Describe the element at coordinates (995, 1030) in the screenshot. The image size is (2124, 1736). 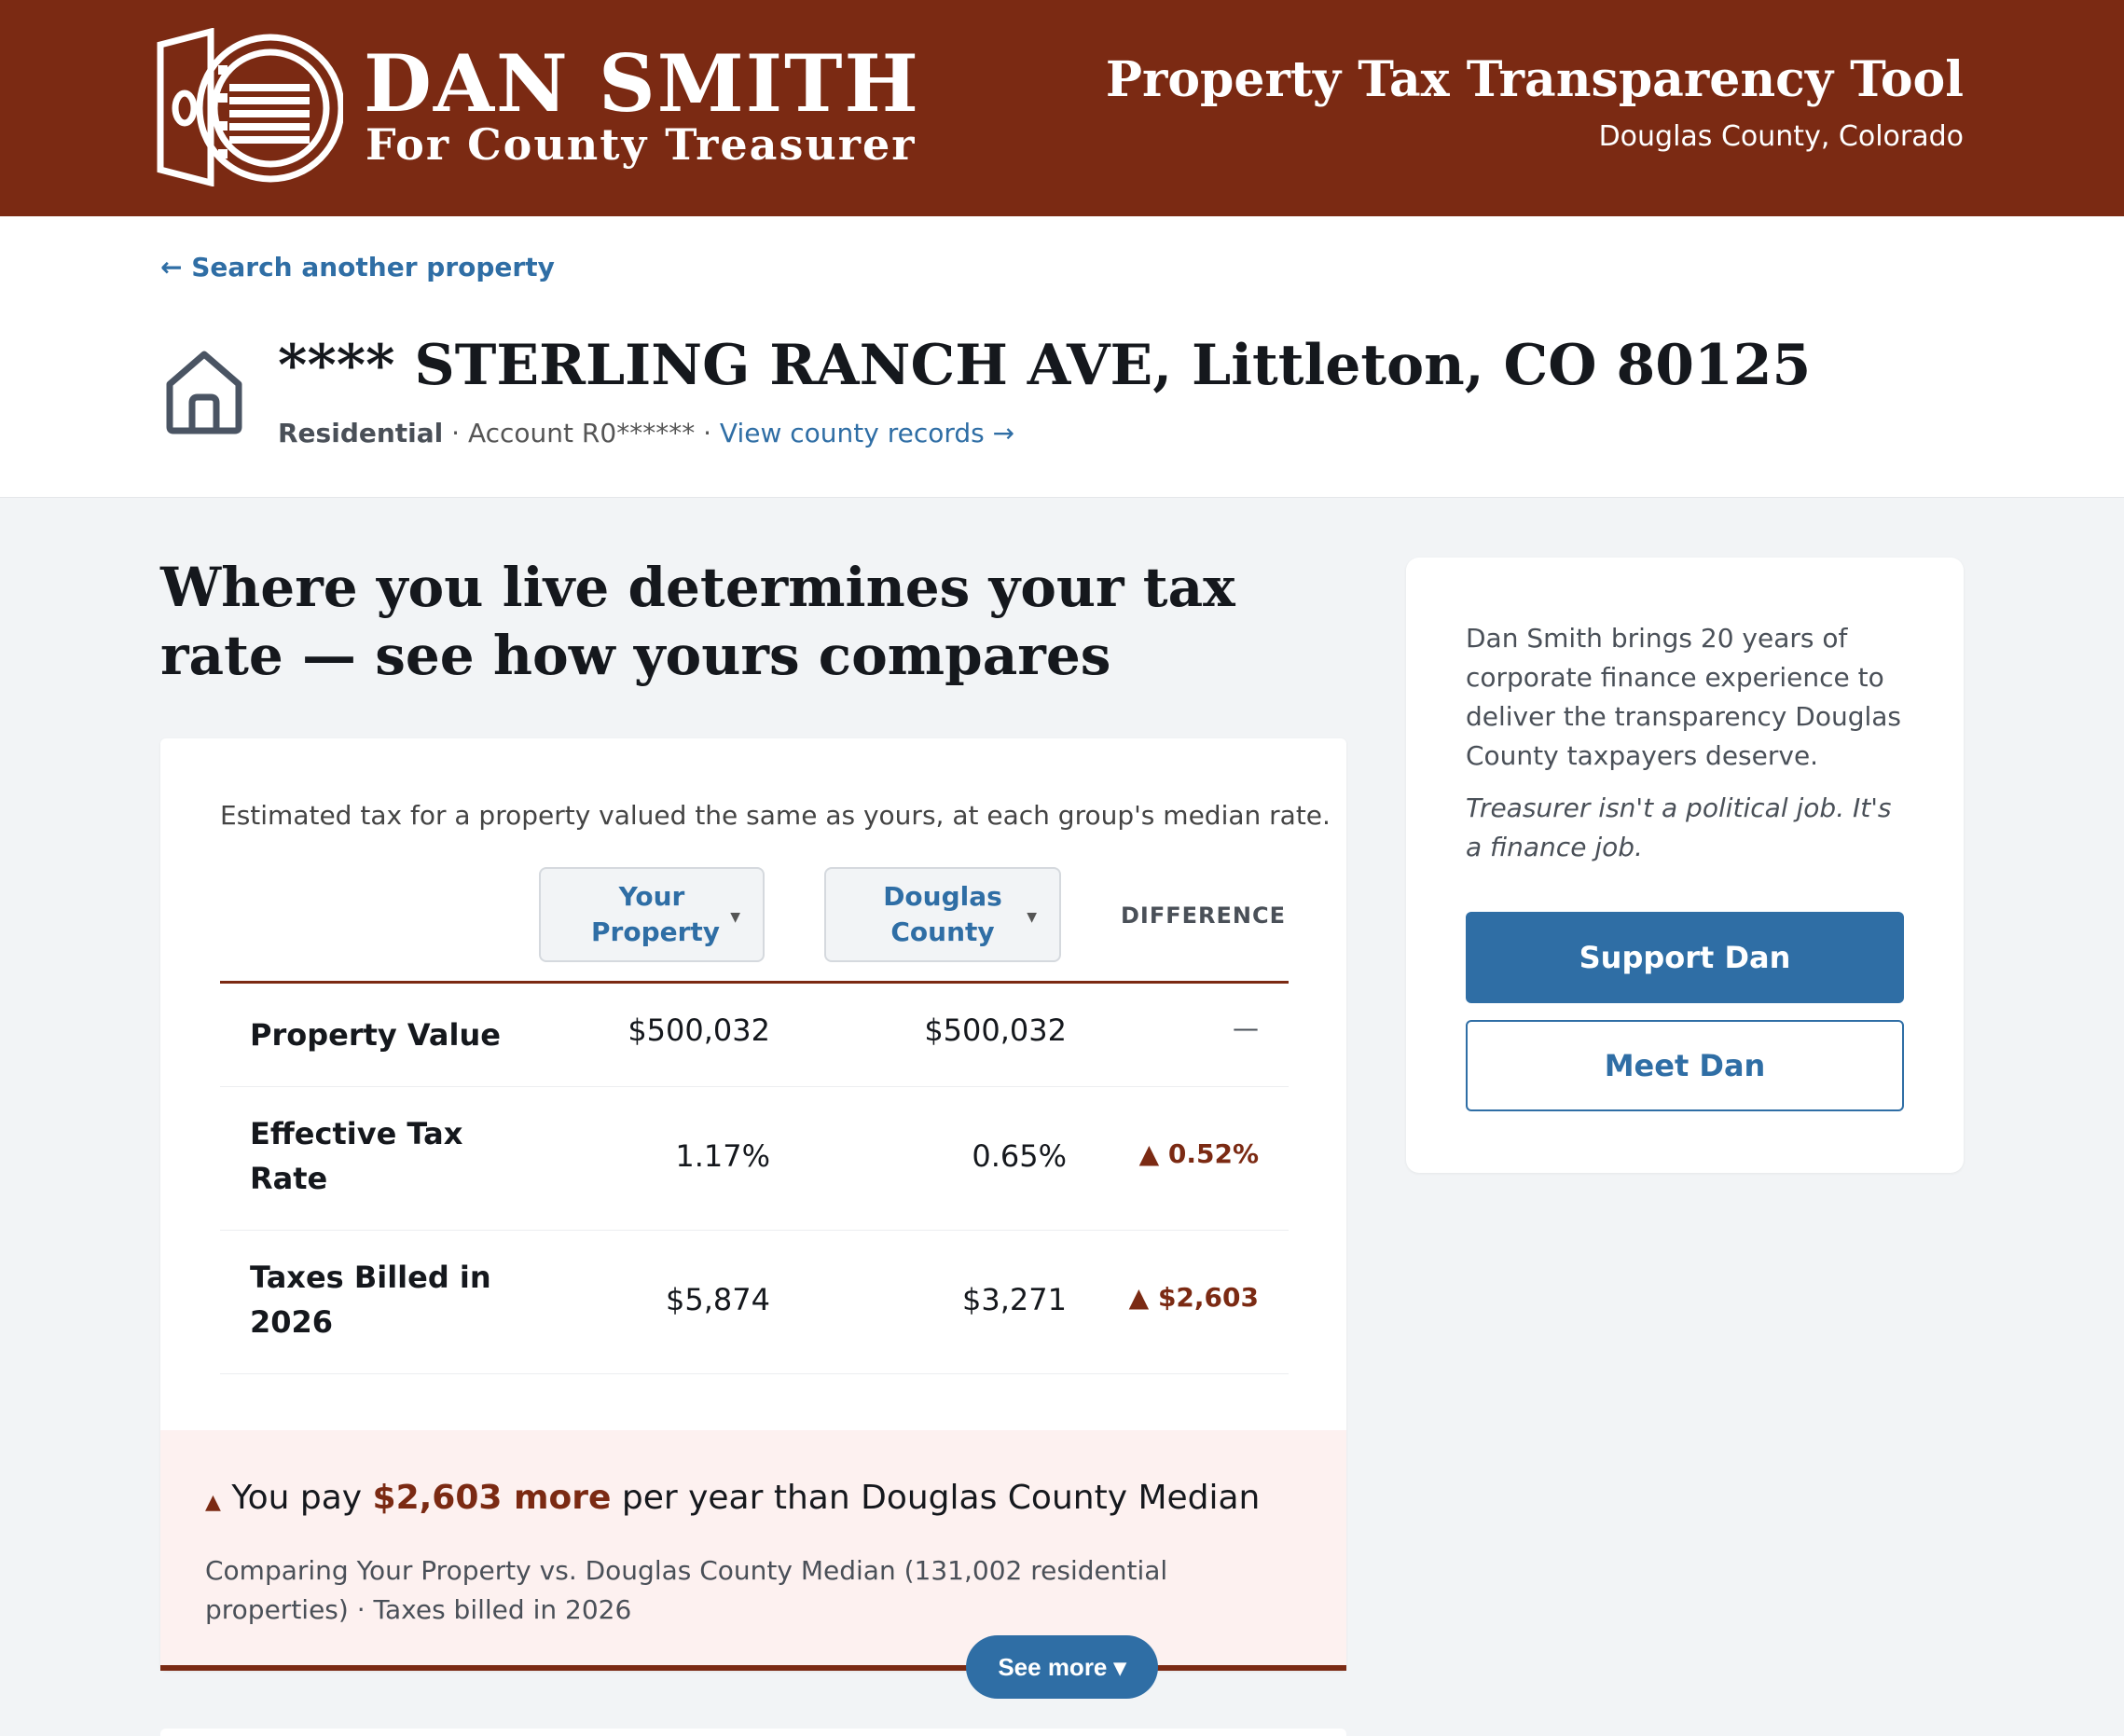
I see `county-value: $500,032` at that location.